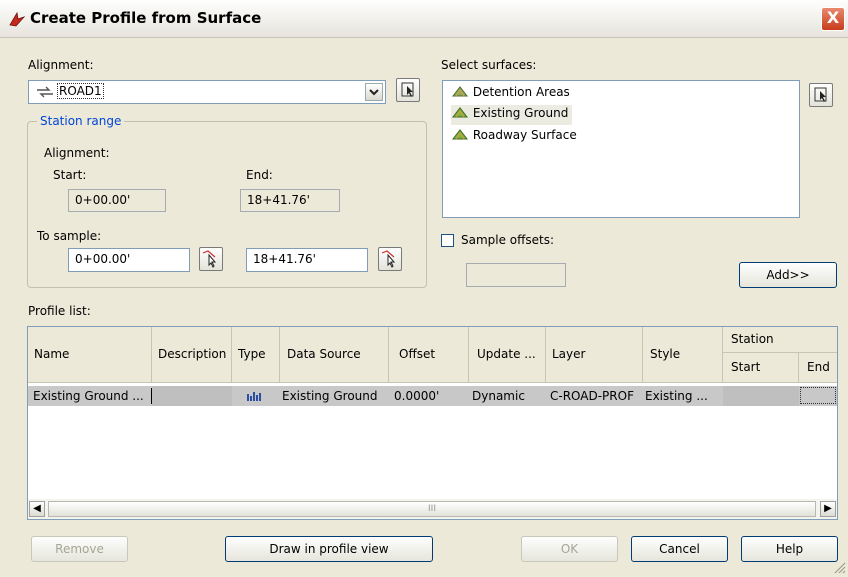 The width and height of the screenshot is (848, 577). I want to click on column-header-style: Style, so click(683, 355).